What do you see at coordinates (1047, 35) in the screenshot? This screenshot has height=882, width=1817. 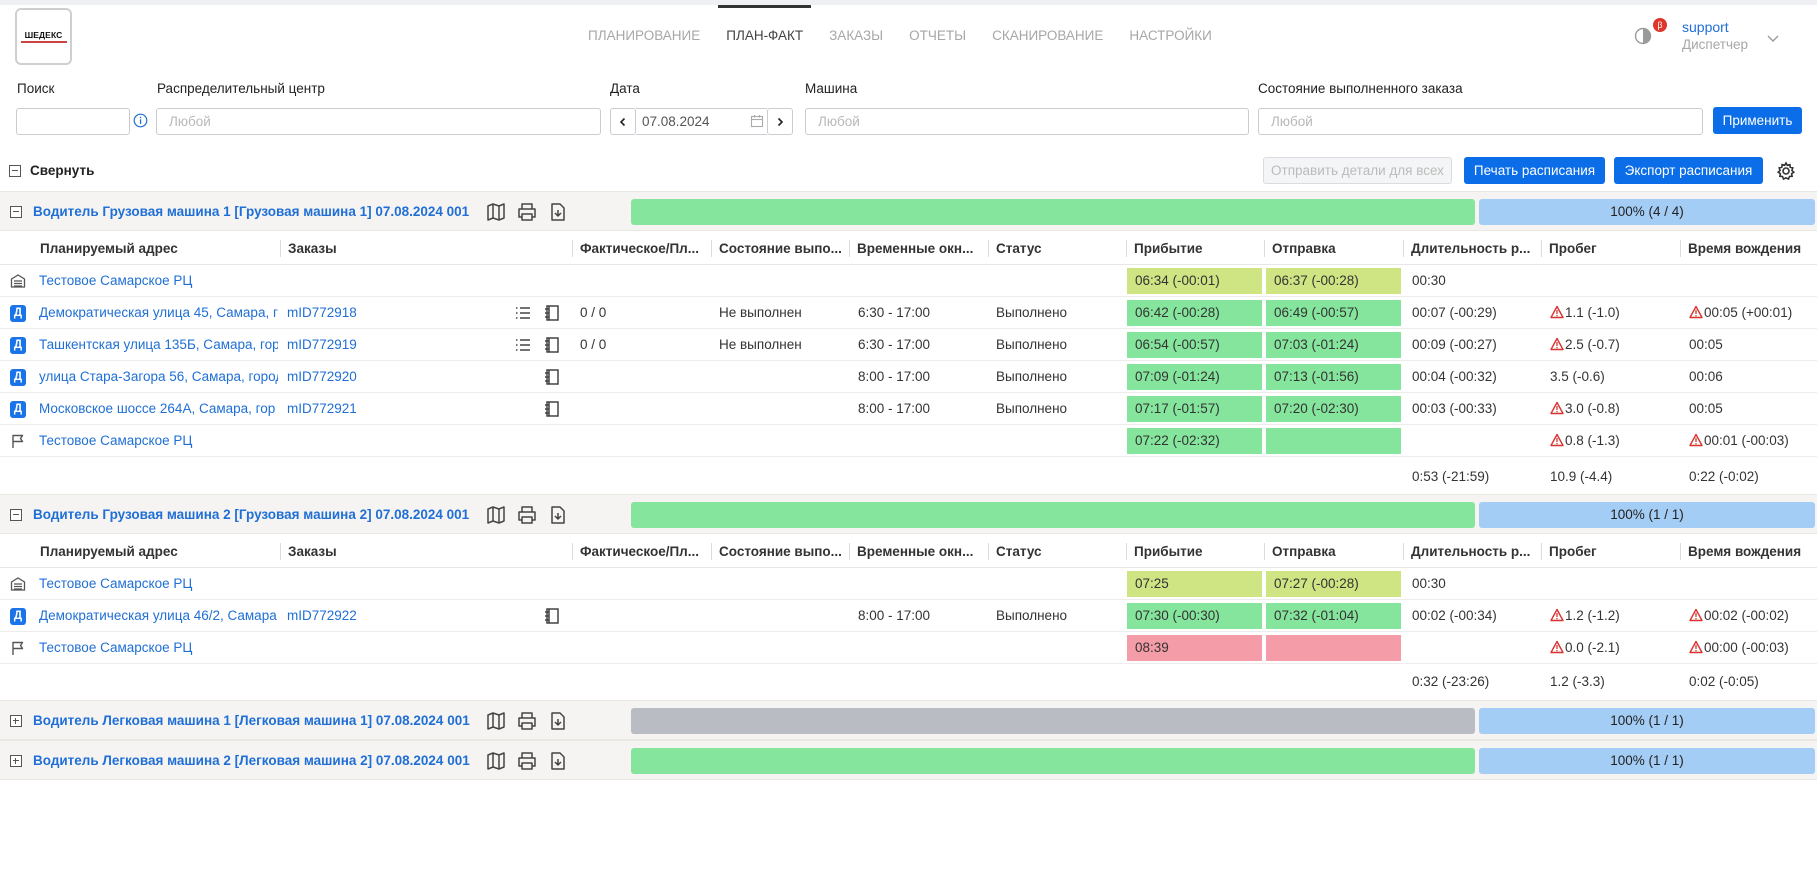 I see `nav-scanning: СКАНИРОВАНИЕ` at bounding box center [1047, 35].